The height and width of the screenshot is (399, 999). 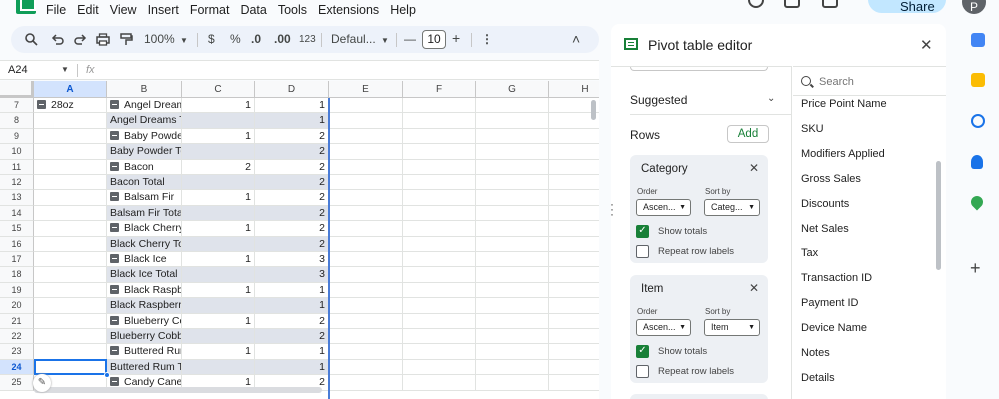 What do you see at coordinates (385, 41) in the screenshot?
I see `font-chevron-icon: ▼` at bounding box center [385, 41].